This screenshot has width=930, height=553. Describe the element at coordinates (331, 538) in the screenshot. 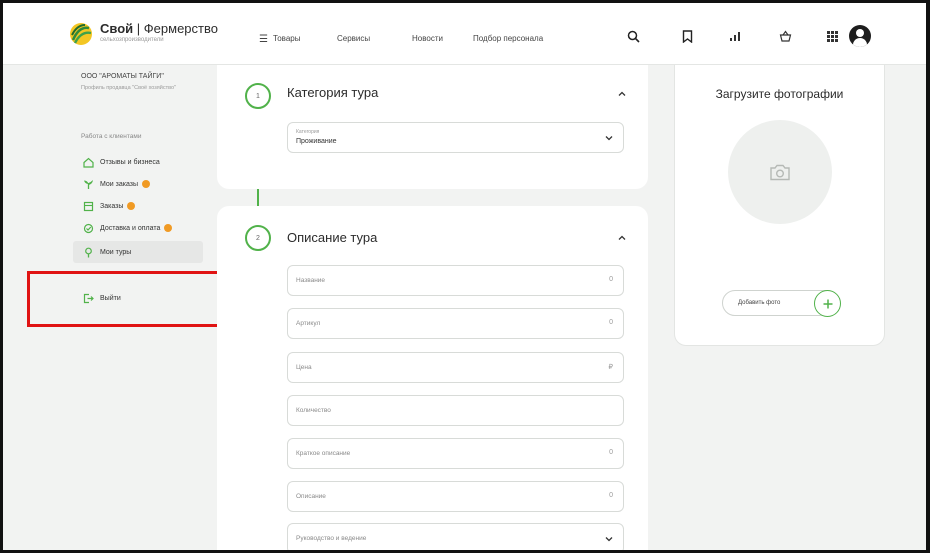

I see `field-placeholder: Руководство и ведение` at that location.